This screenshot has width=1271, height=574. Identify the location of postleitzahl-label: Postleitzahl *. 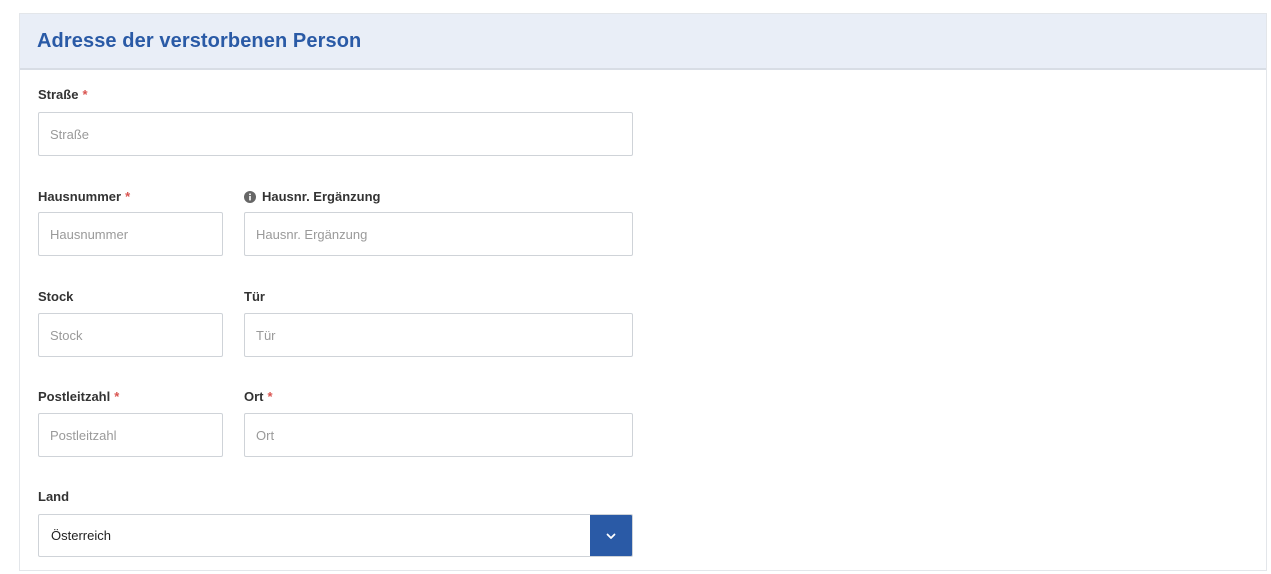
(78, 396).